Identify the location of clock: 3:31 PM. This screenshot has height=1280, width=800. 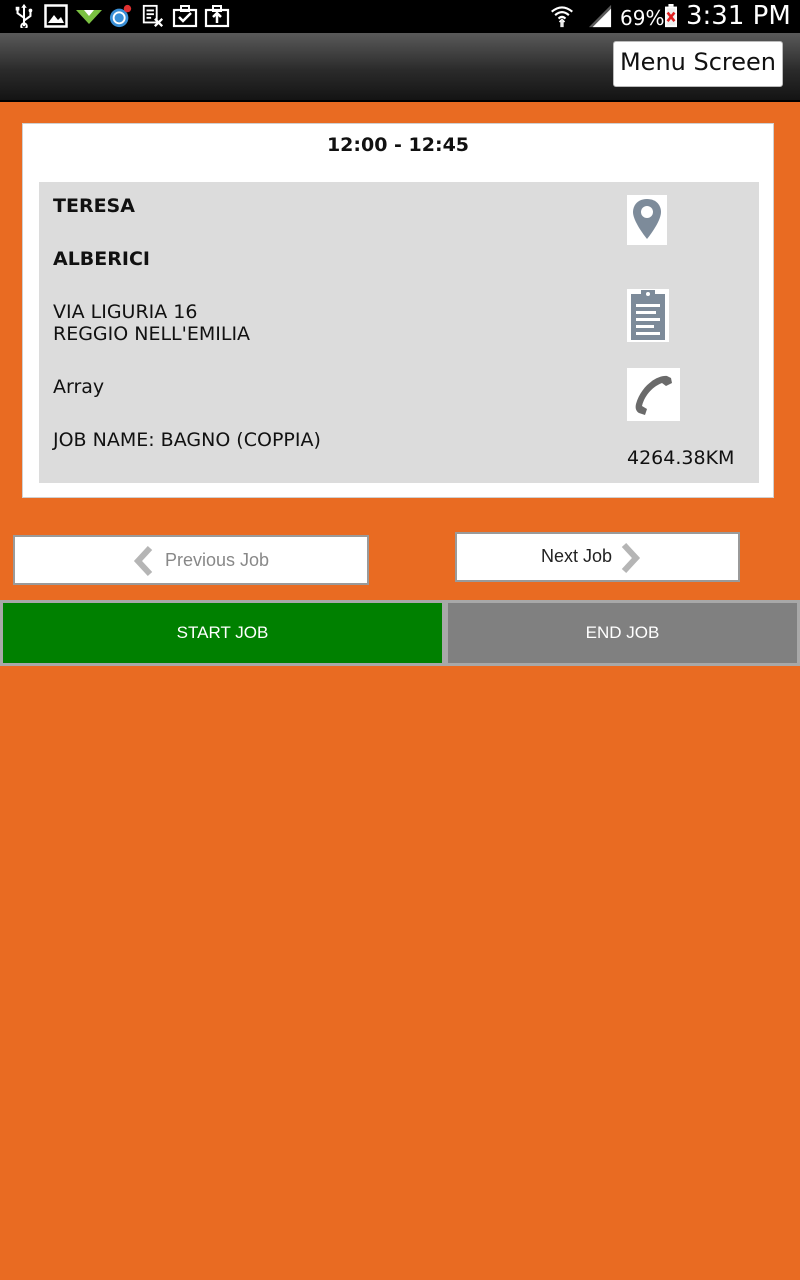
(738, 16).